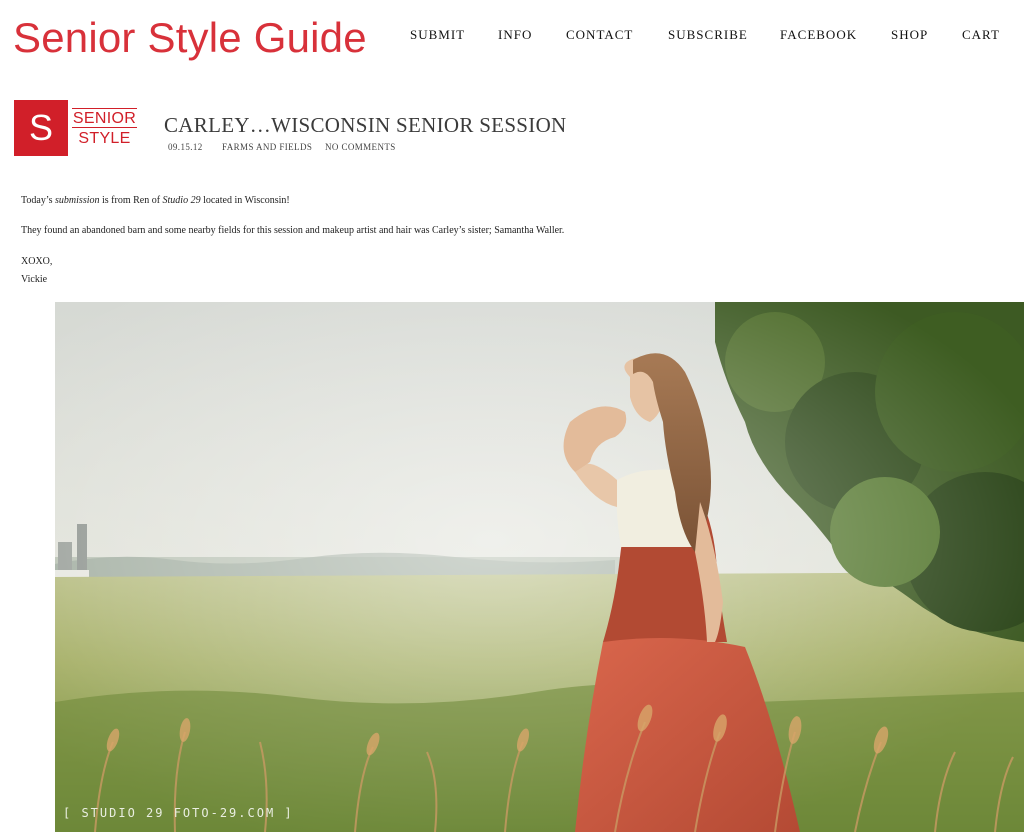 Image resolution: width=1024 pixels, height=840 pixels. Describe the element at coordinates (981, 35) in the screenshot. I see `nav-cart: CART` at that location.